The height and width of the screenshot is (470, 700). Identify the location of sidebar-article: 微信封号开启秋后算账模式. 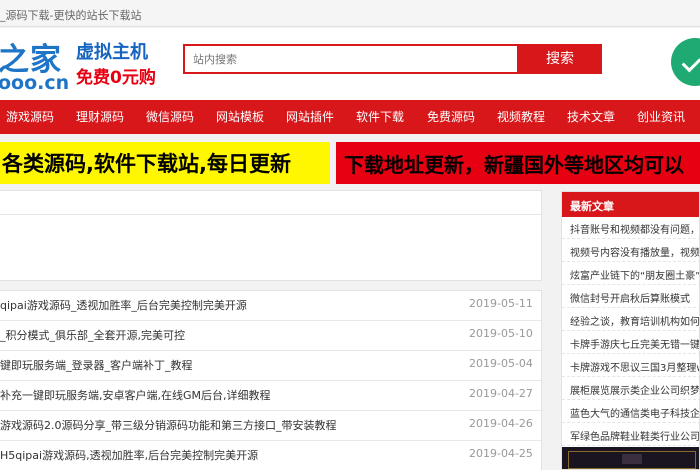
(630, 297).